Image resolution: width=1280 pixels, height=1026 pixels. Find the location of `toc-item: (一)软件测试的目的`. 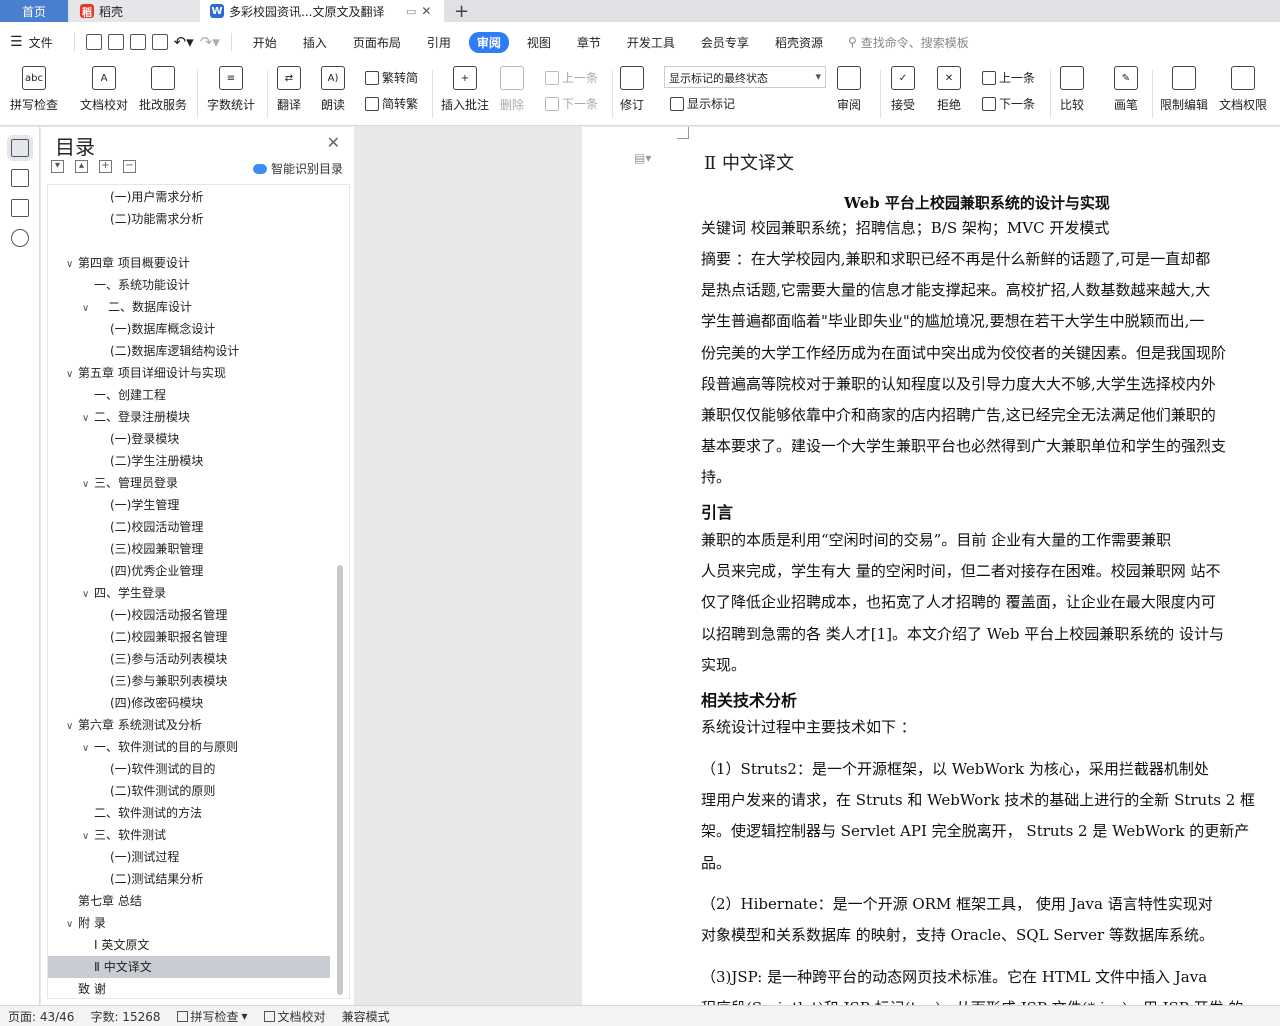

toc-item: (一)软件测试的目的 is located at coordinates (189, 769).